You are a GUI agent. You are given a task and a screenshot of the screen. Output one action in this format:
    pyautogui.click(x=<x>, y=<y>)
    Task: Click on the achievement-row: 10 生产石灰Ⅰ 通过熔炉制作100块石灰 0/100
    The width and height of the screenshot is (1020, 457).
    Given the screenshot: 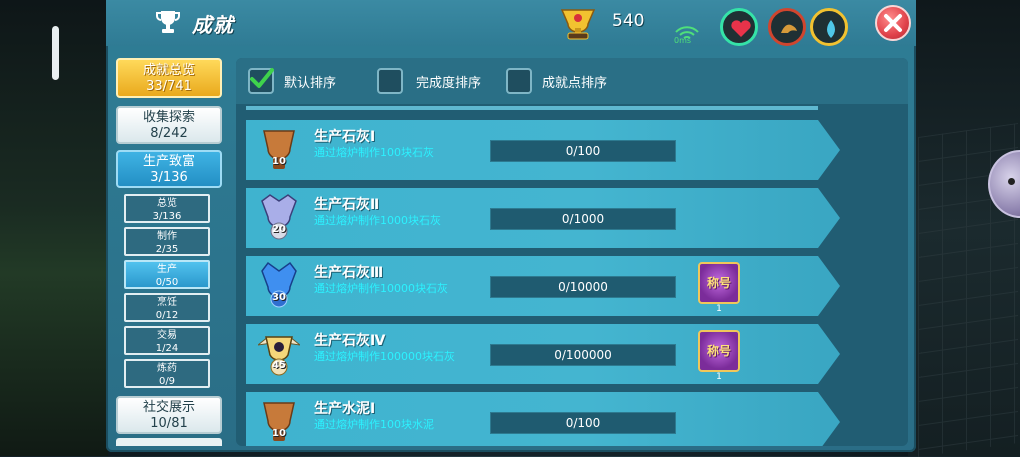 What is the action you would take?
    pyautogui.click(x=543, y=150)
    